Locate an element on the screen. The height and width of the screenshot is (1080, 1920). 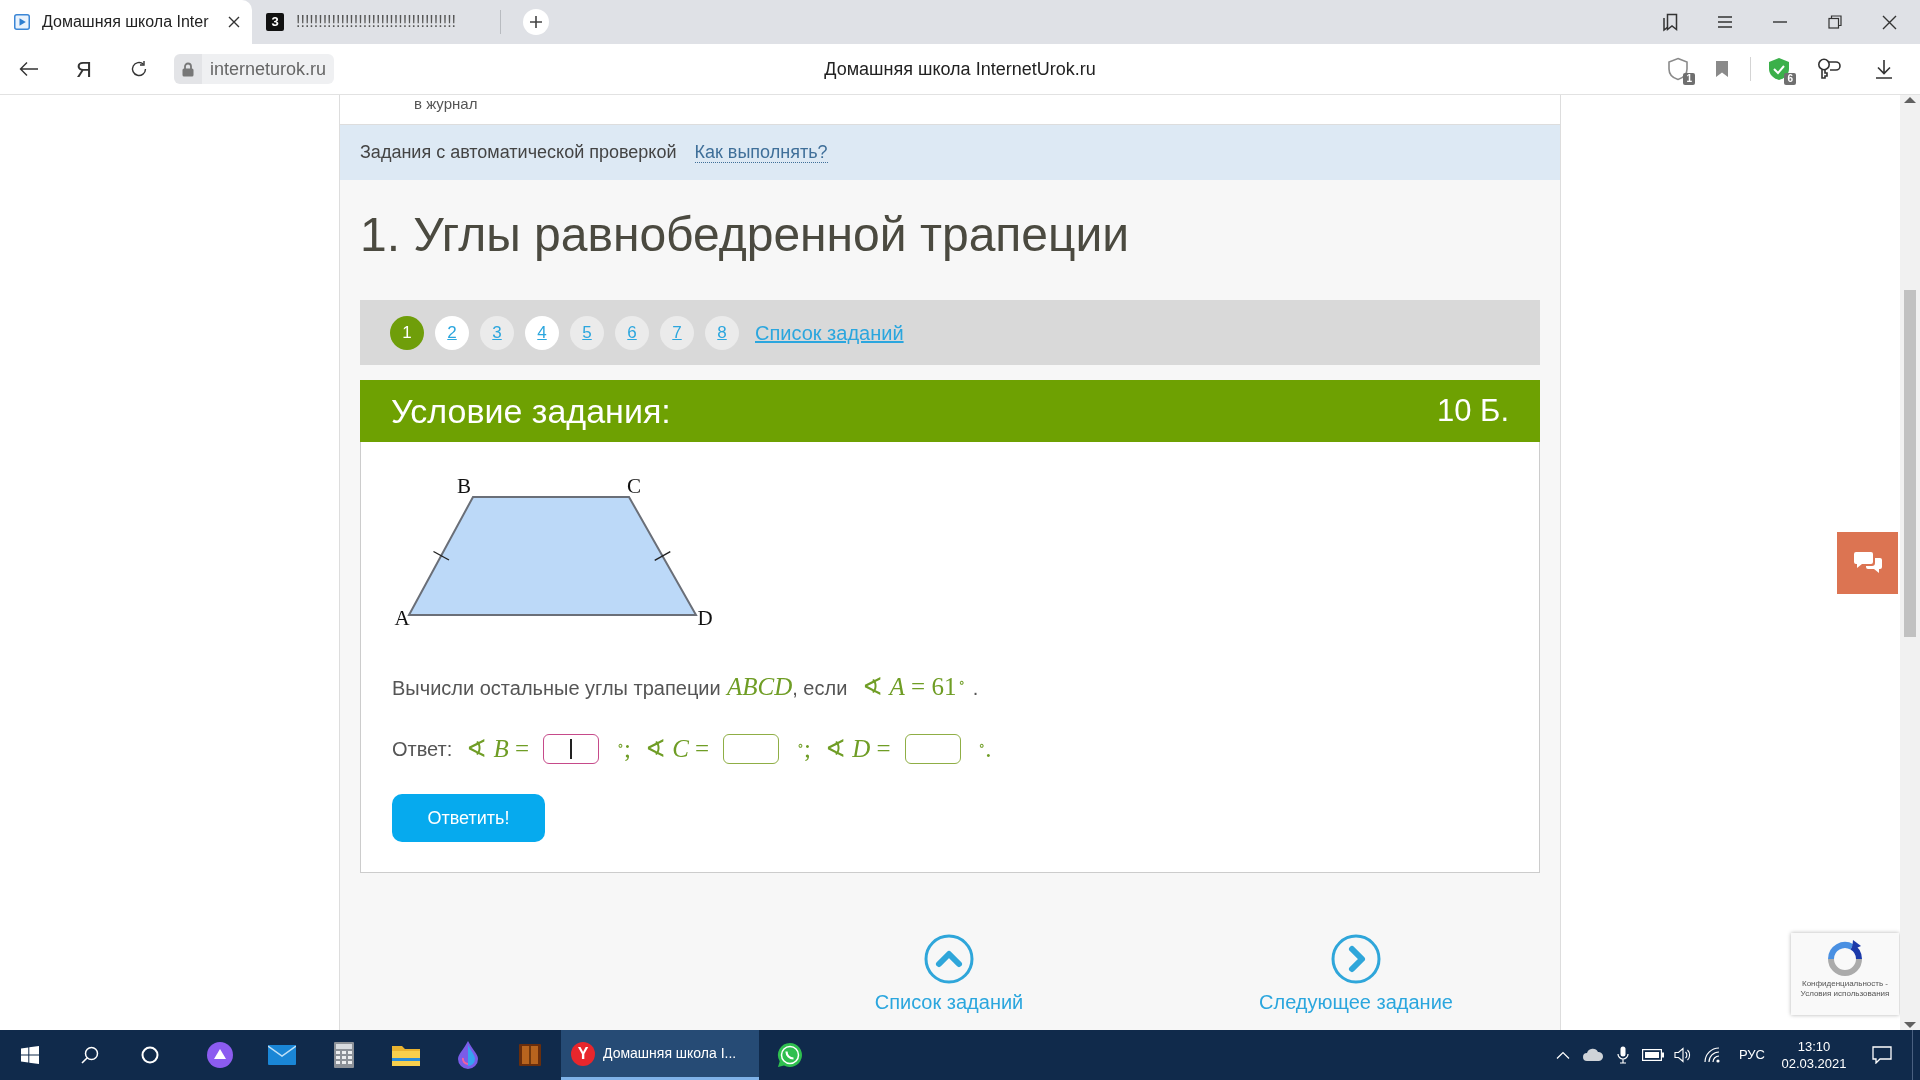
triangle-orb-icon is located at coordinates (220, 1055).